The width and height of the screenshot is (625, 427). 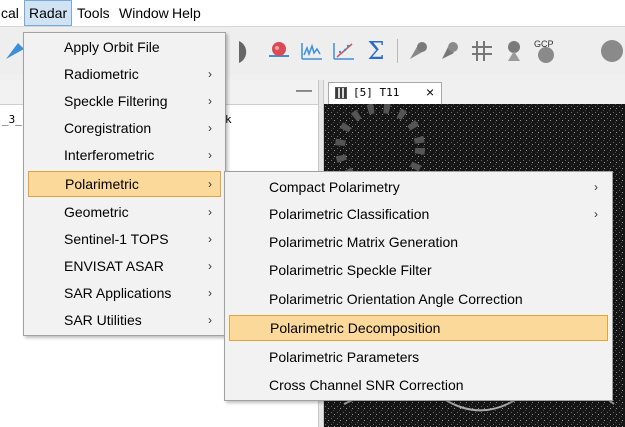 What do you see at coordinates (93, 13) in the screenshot?
I see `menu-tools: Tools` at bounding box center [93, 13].